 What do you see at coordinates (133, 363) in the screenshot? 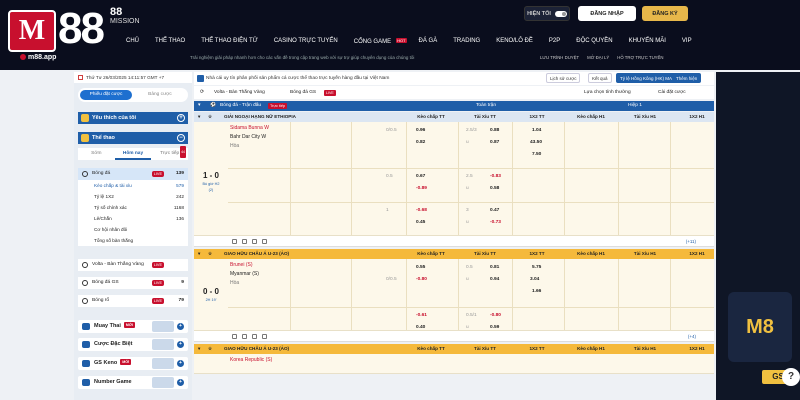
I see `extra-product-item: GS Keno MỚI +` at bounding box center [133, 363].